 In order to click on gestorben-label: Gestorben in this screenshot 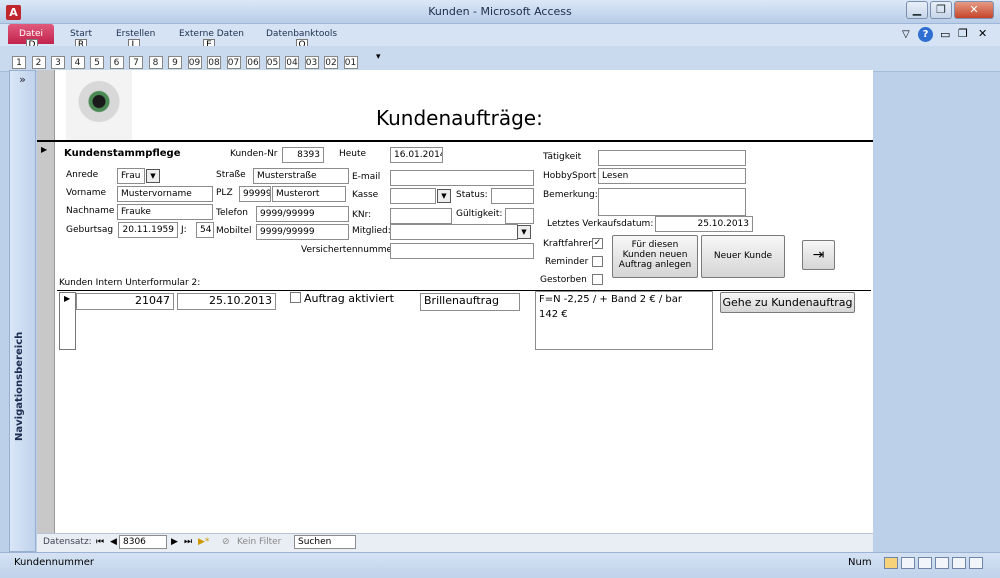, I will do `click(563, 280)`.